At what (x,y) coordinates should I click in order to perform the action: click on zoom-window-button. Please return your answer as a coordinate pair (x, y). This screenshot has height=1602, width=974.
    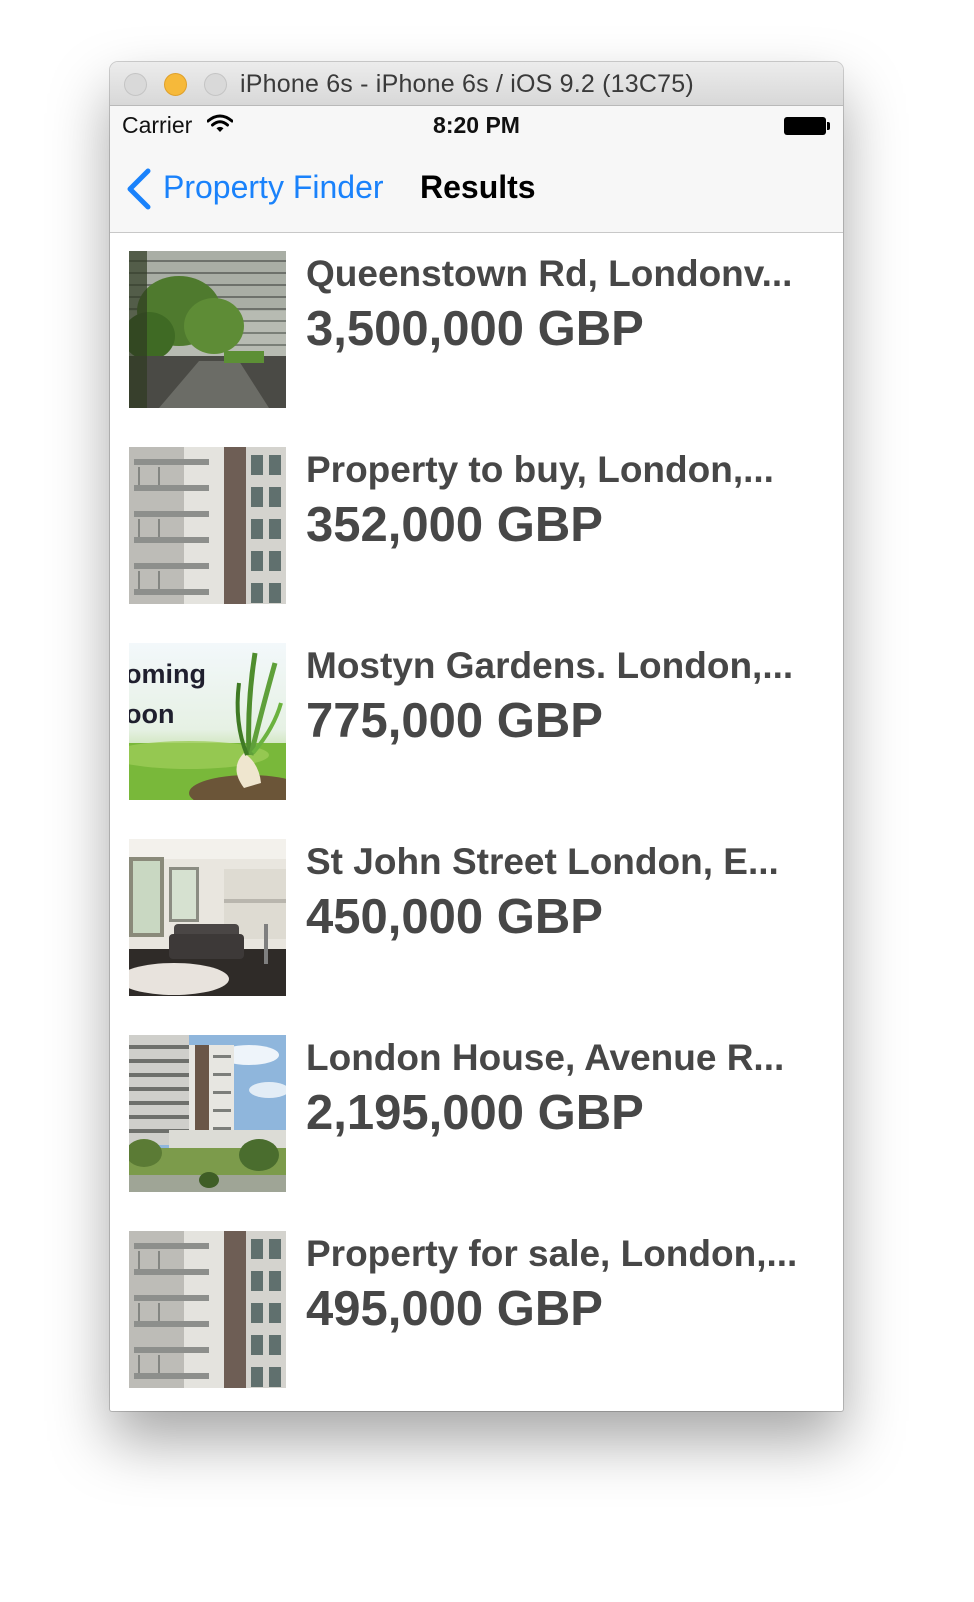
    Looking at the image, I should click on (215, 84).